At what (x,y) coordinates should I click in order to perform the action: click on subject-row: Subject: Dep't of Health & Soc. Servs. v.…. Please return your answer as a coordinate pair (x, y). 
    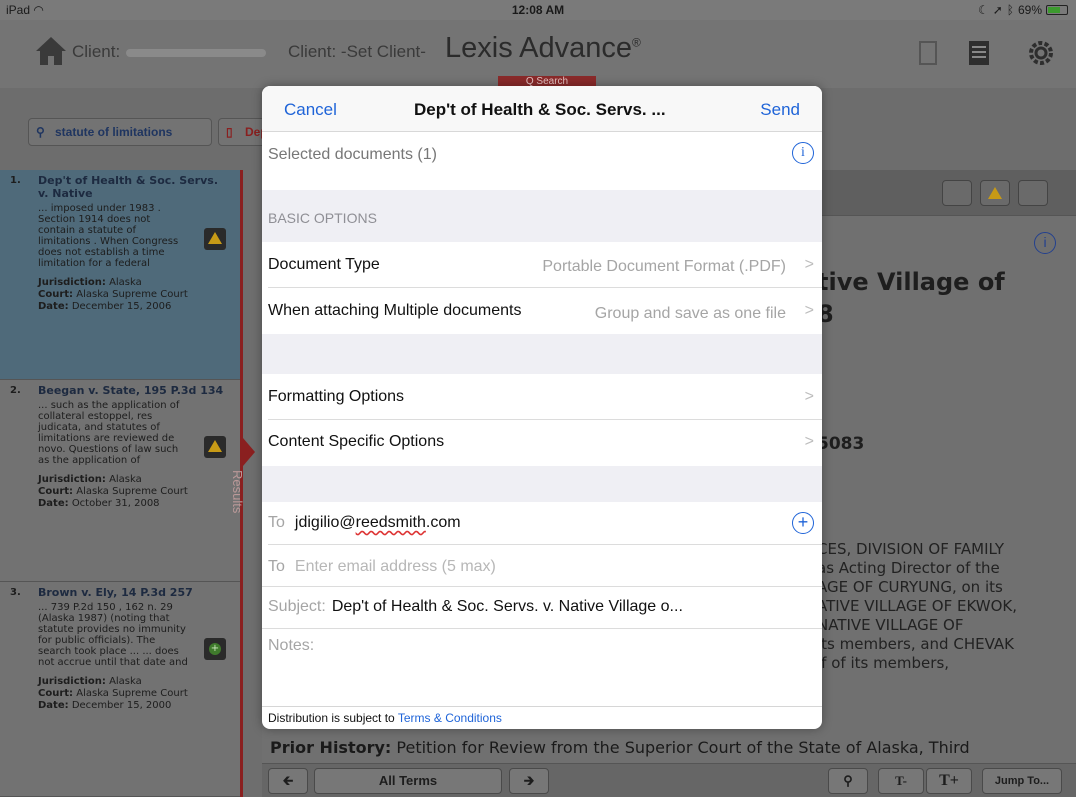
    Looking at the image, I should click on (542, 608).